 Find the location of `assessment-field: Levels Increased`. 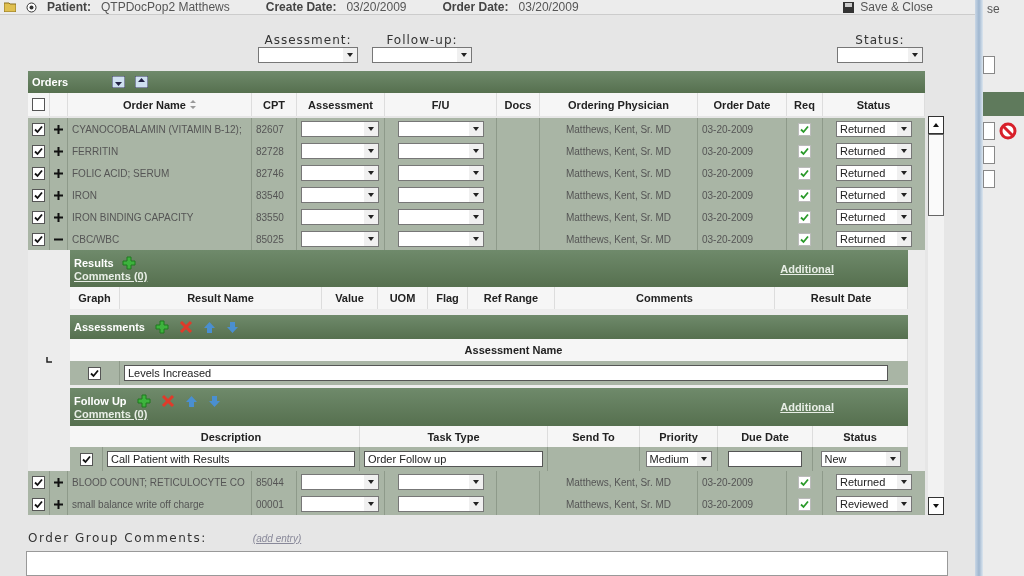

assessment-field: Levels Increased is located at coordinates (506, 373).